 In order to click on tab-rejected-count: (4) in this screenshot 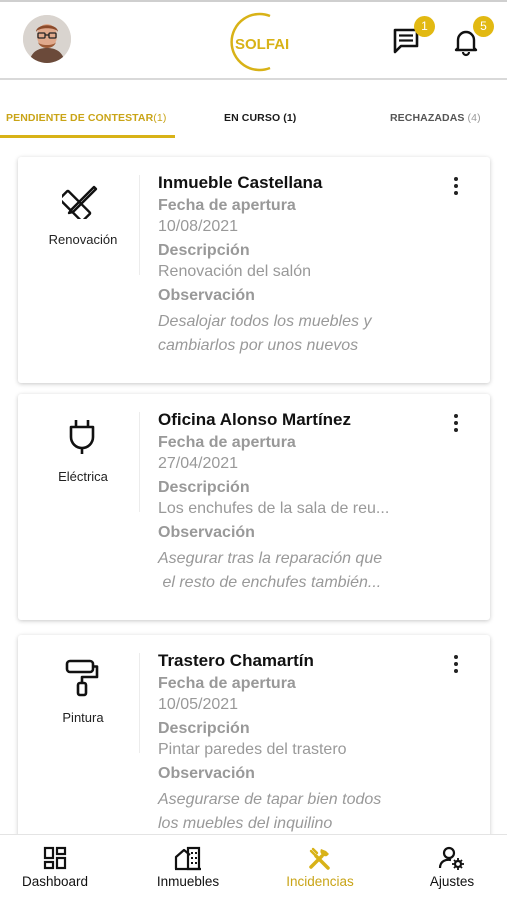, I will do `click(474, 118)`.